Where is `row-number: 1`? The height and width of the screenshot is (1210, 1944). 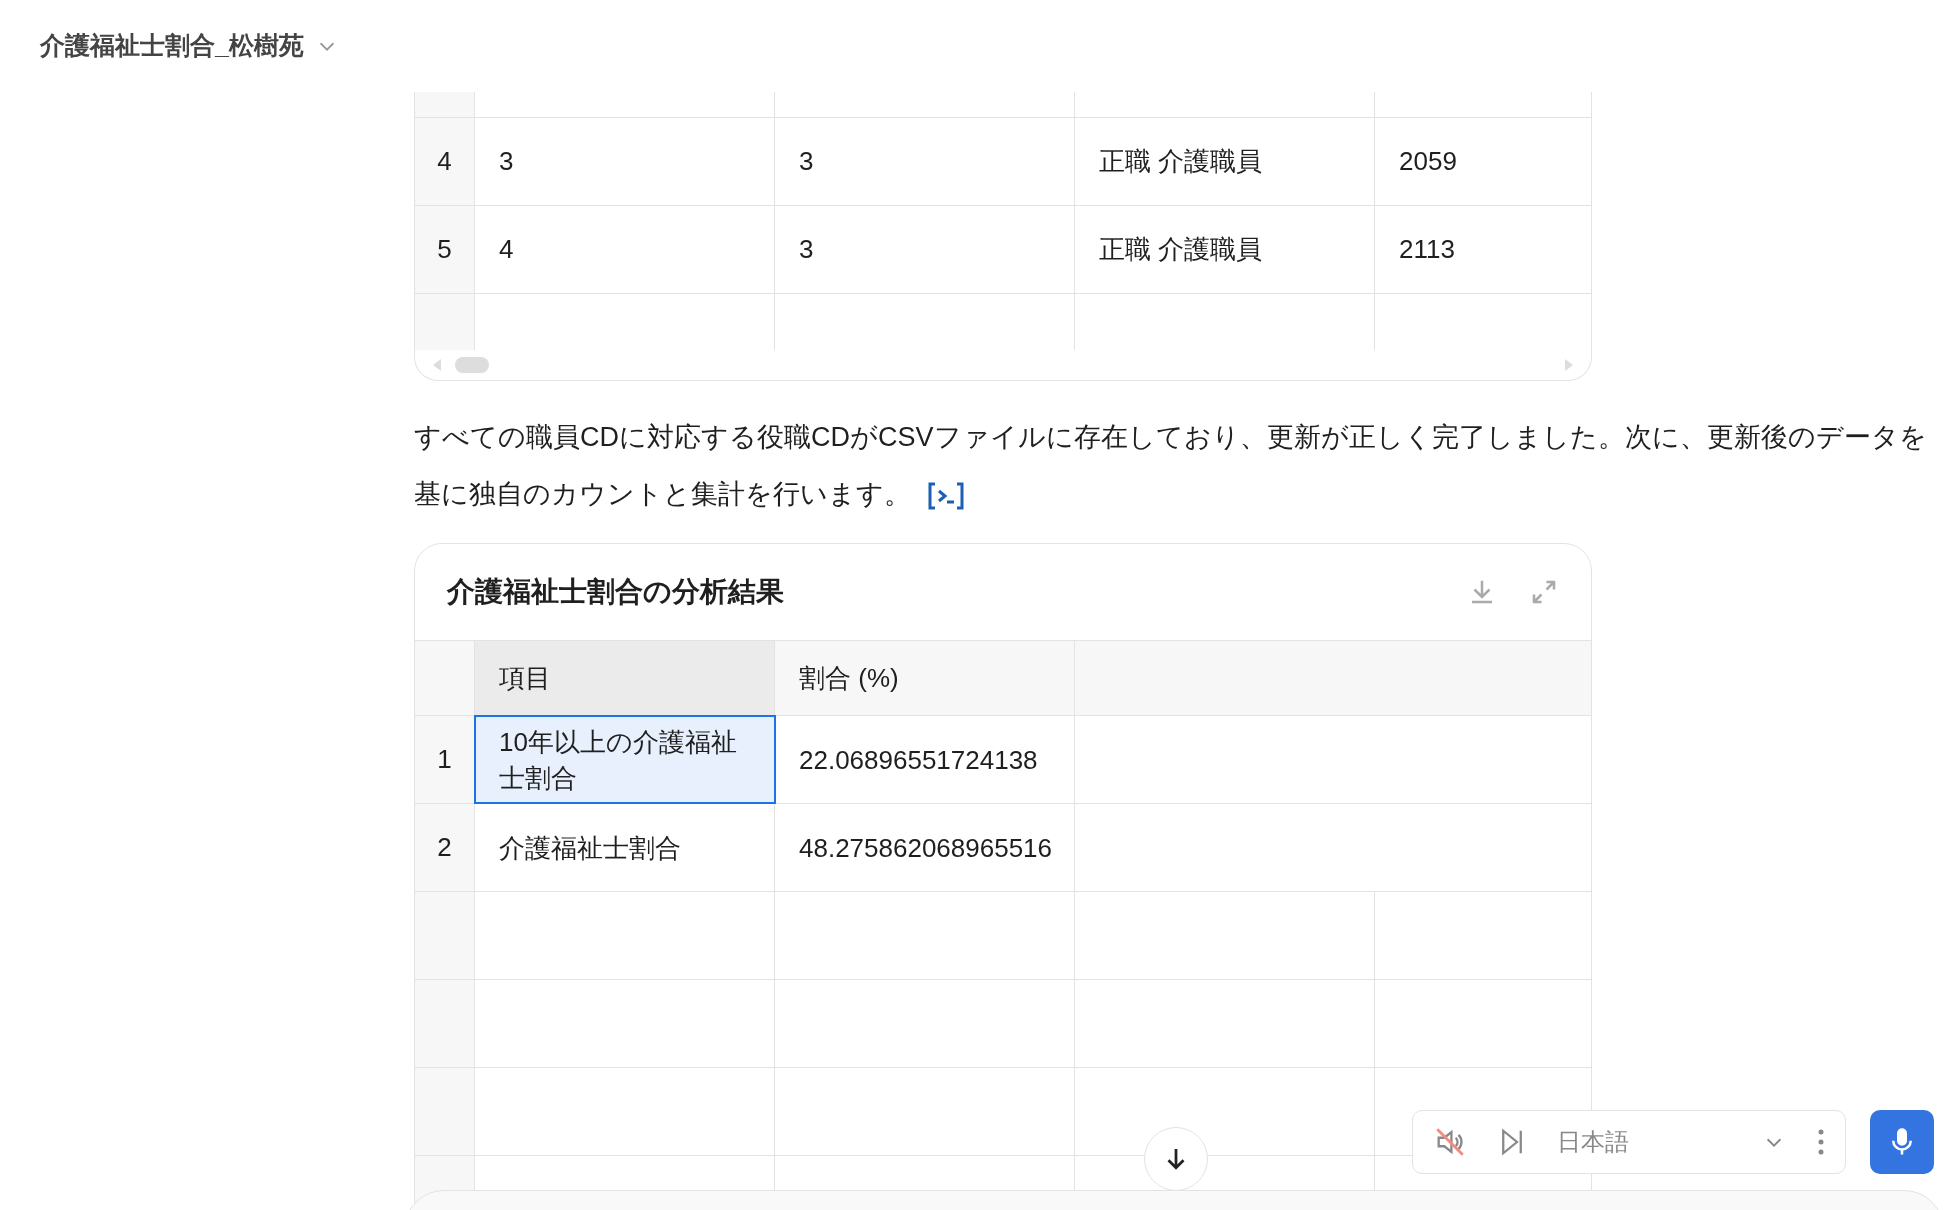 row-number: 1 is located at coordinates (445, 759).